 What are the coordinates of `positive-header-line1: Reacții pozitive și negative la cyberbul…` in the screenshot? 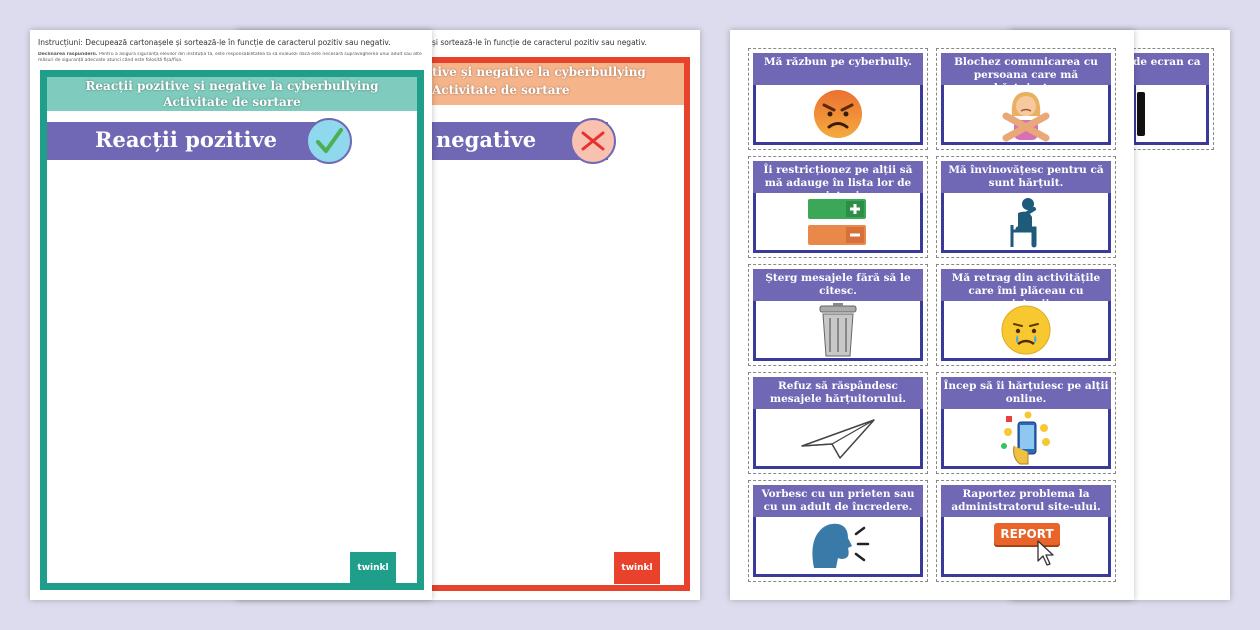 It's located at (232, 86).